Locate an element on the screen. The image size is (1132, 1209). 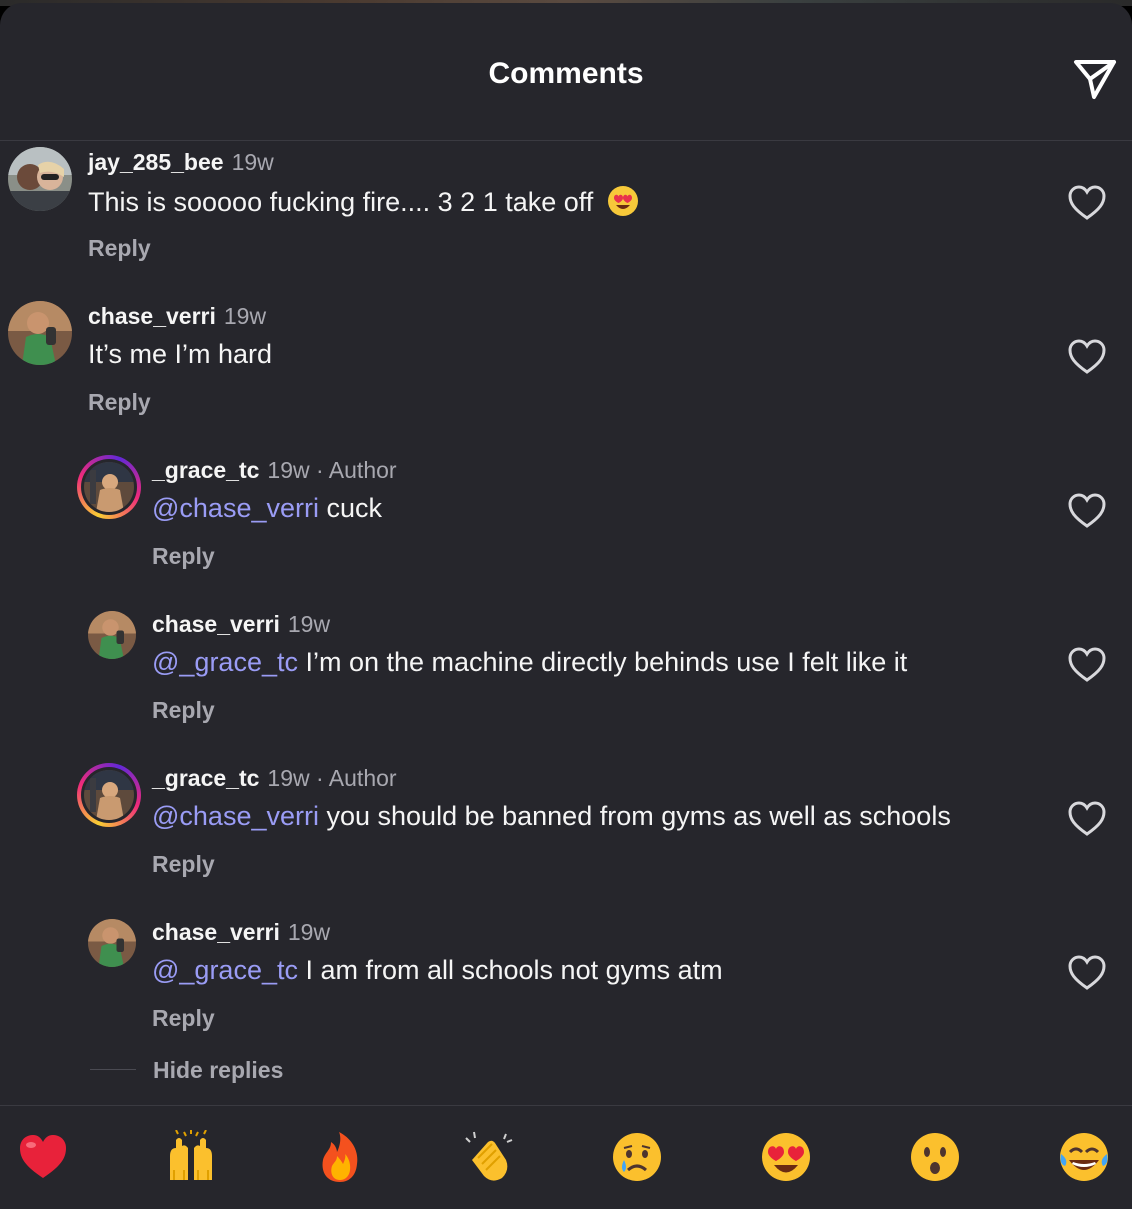
comment-username: jay_285_bee is located at coordinates (156, 162).